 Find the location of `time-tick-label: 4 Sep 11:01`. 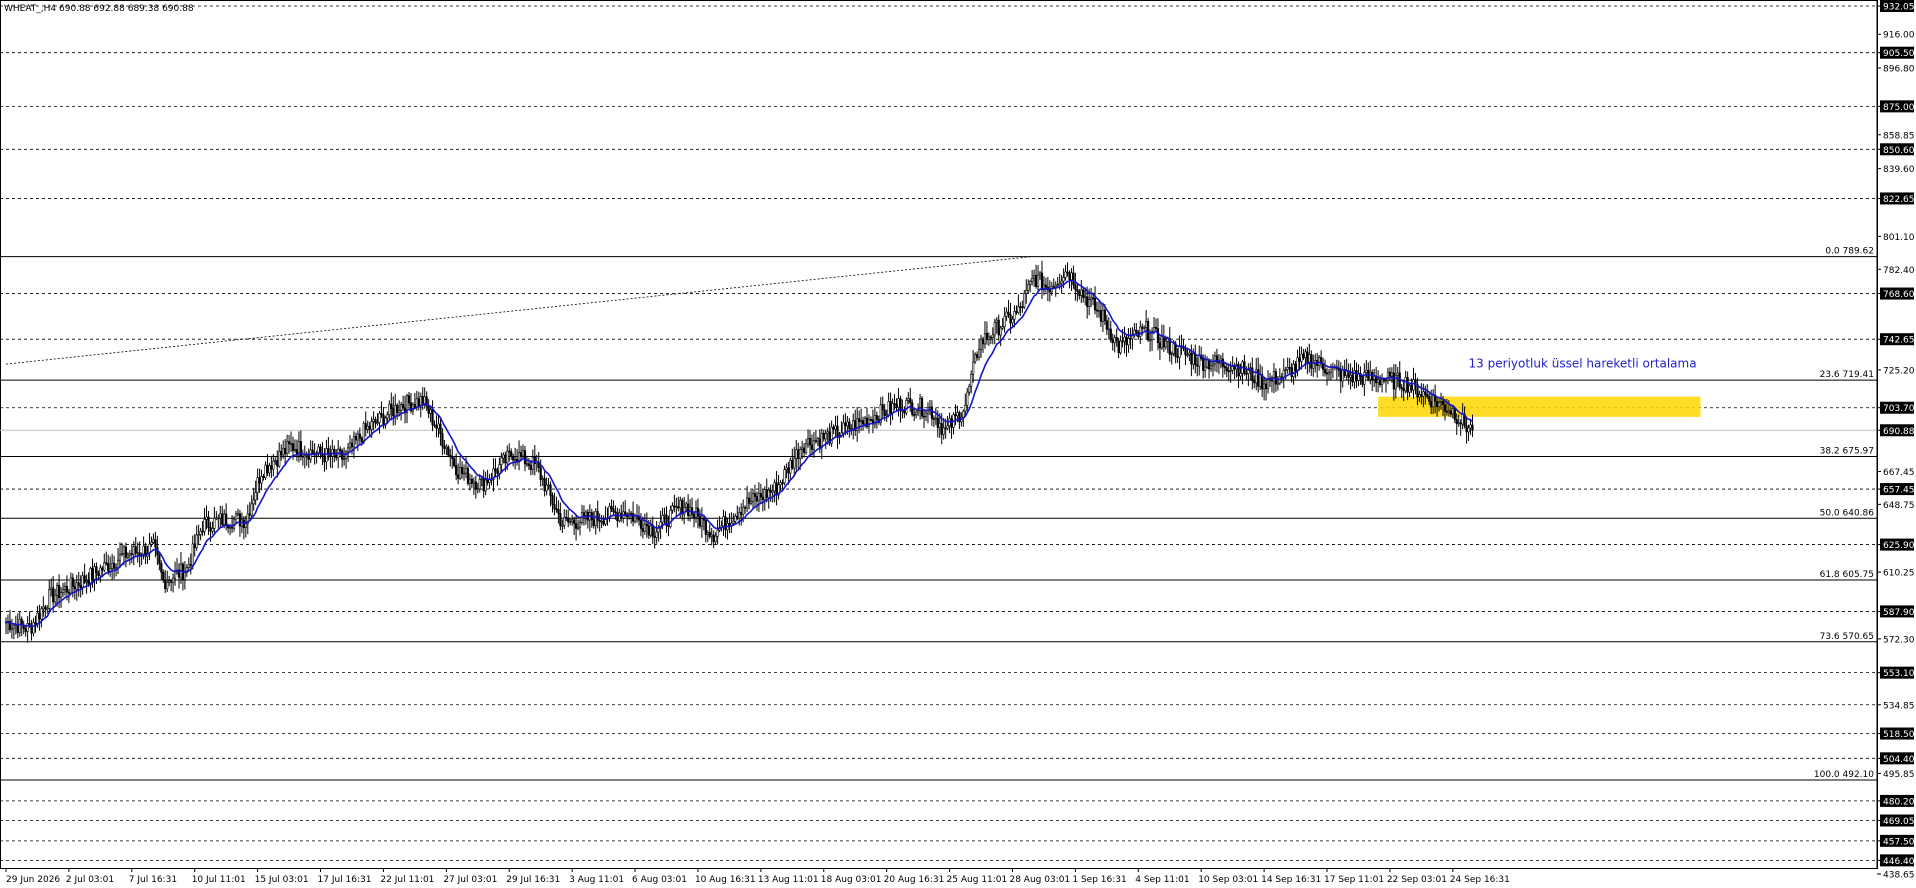

time-tick-label: 4 Sep 11:01 is located at coordinates (1162, 880).